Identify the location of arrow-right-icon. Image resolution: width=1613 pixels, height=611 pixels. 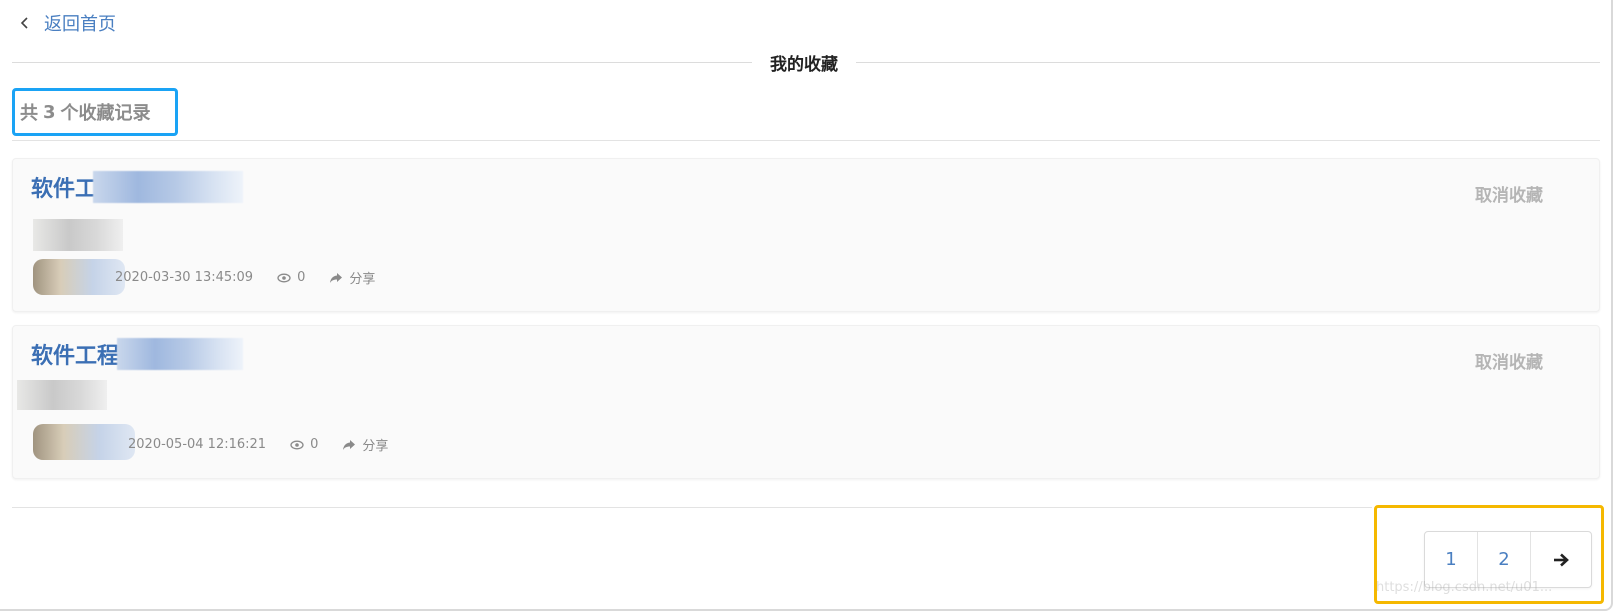
(1561, 559).